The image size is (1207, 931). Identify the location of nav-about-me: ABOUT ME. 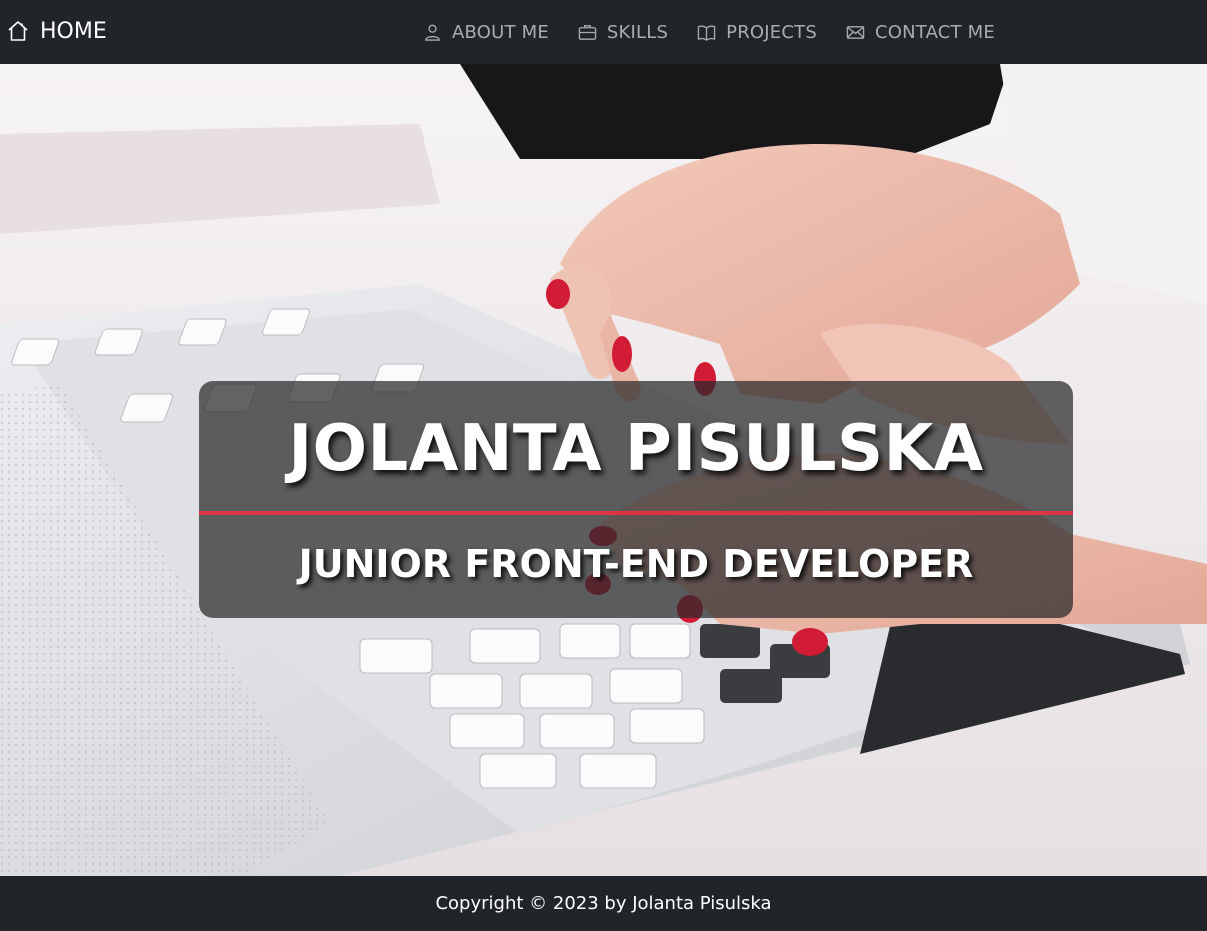
(486, 32).